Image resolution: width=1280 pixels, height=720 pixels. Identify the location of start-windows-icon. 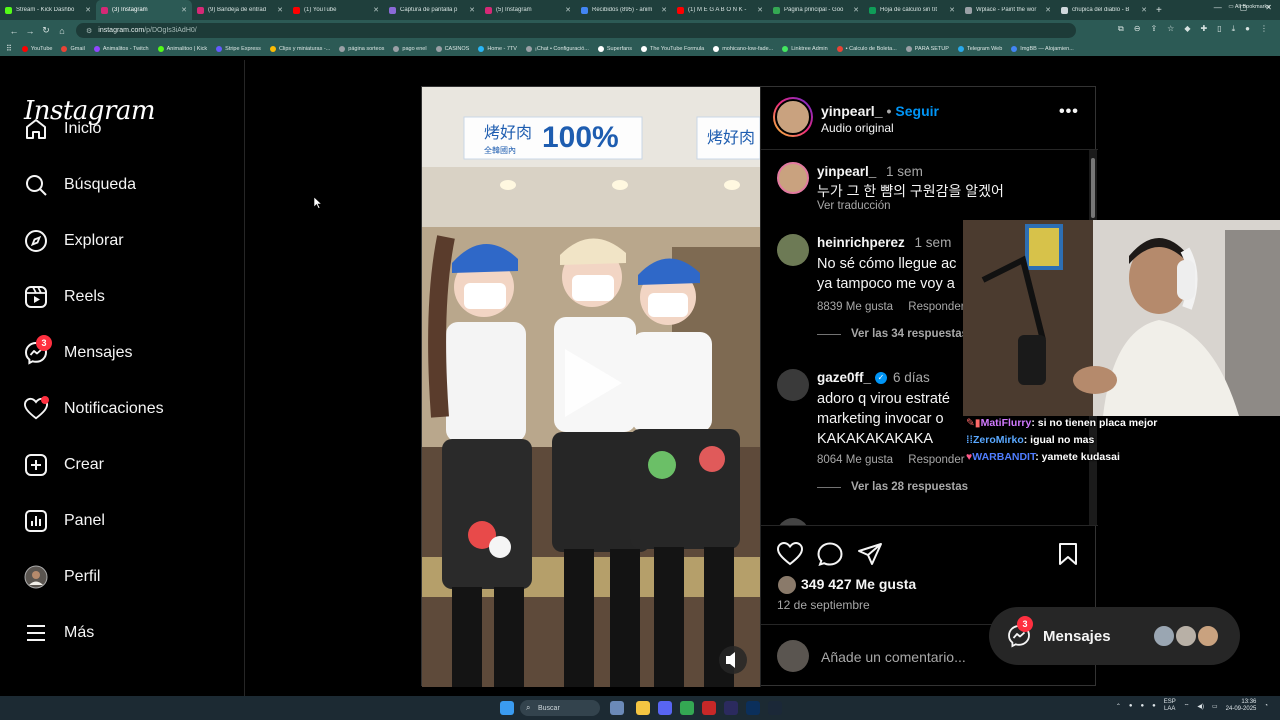
(507, 708).